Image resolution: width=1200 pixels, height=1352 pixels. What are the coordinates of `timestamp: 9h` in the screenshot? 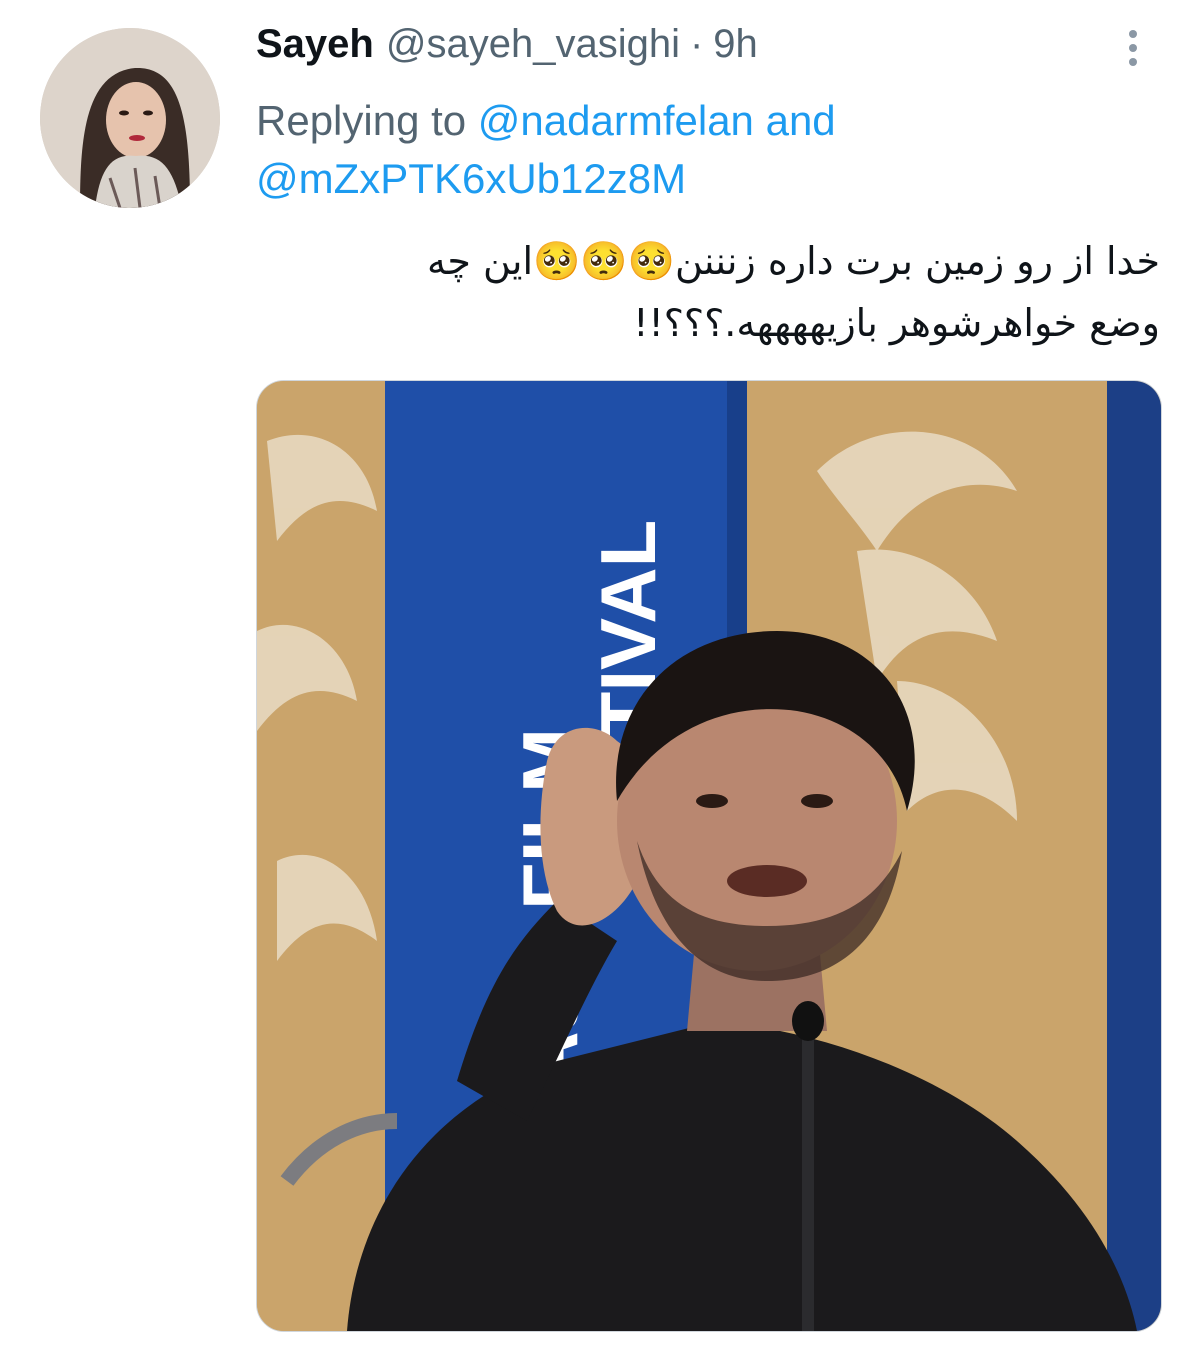 It's located at (735, 44).